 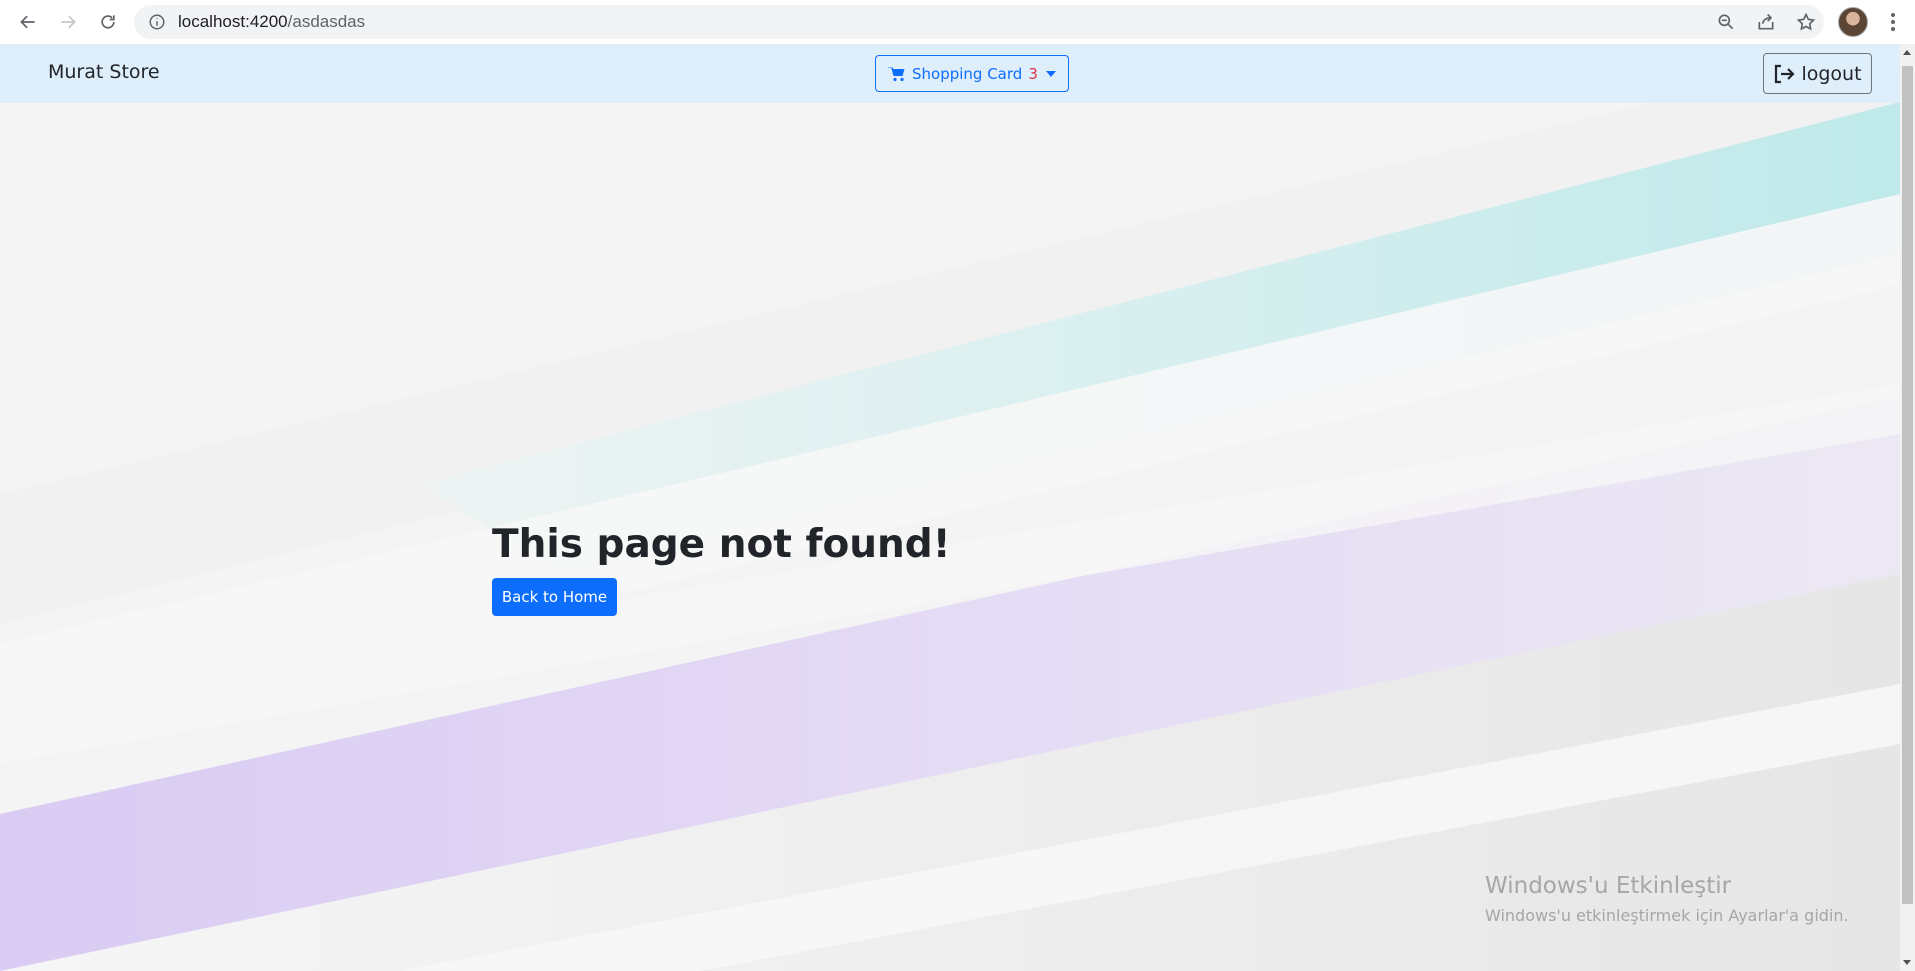 What do you see at coordinates (967, 73) in the screenshot?
I see `cart-label: Shopping Card` at bounding box center [967, 73].